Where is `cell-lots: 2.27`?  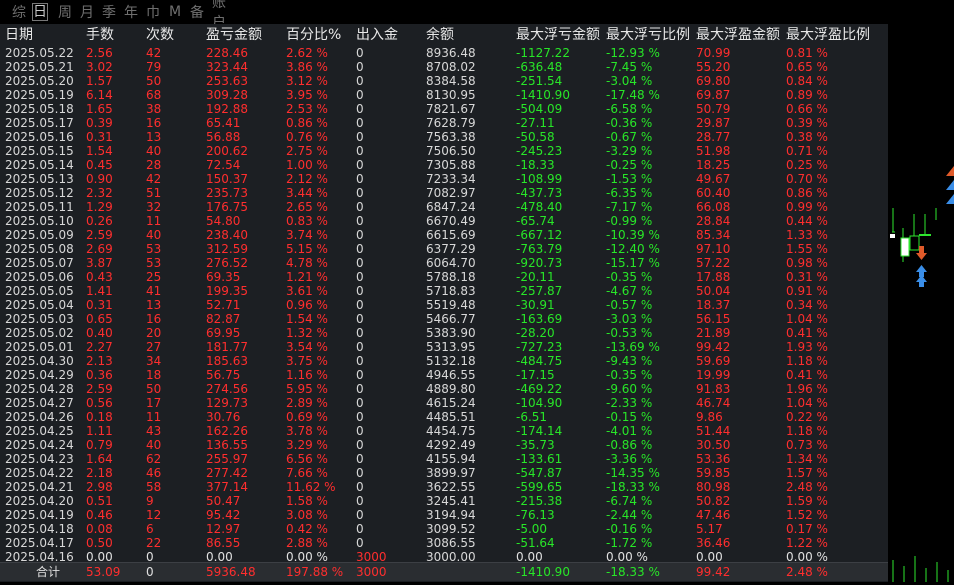
cell-lots: 2.27 is located at coordinates (99, 347).